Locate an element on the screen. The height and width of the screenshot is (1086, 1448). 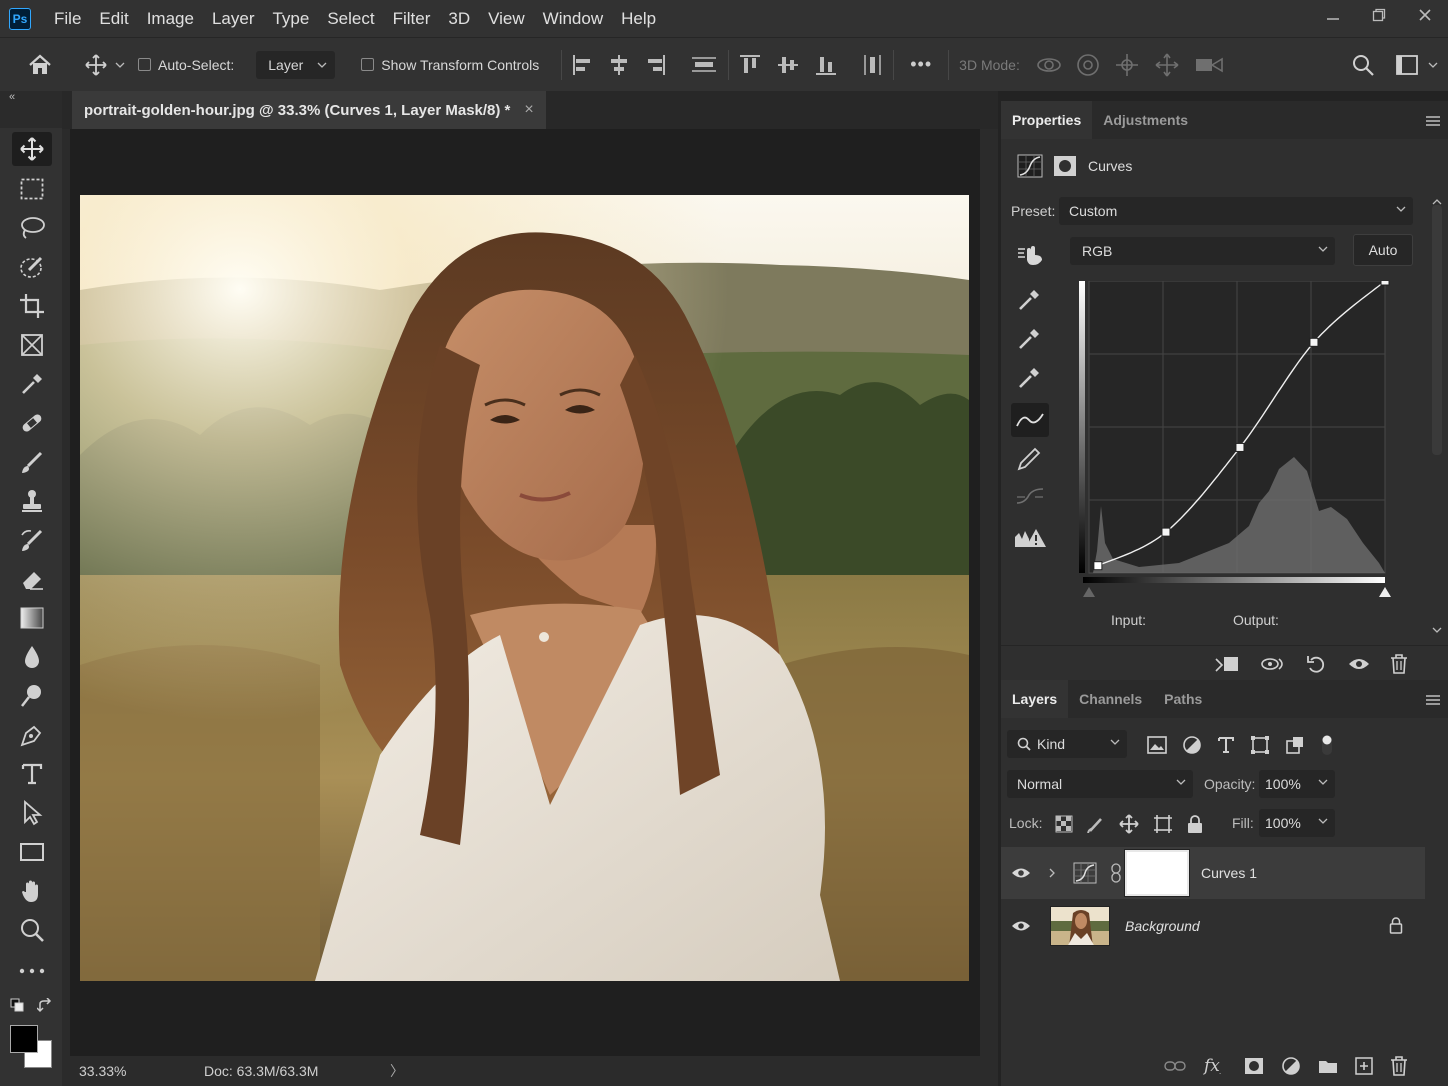
checkbox is located at coordinates (144, 64).